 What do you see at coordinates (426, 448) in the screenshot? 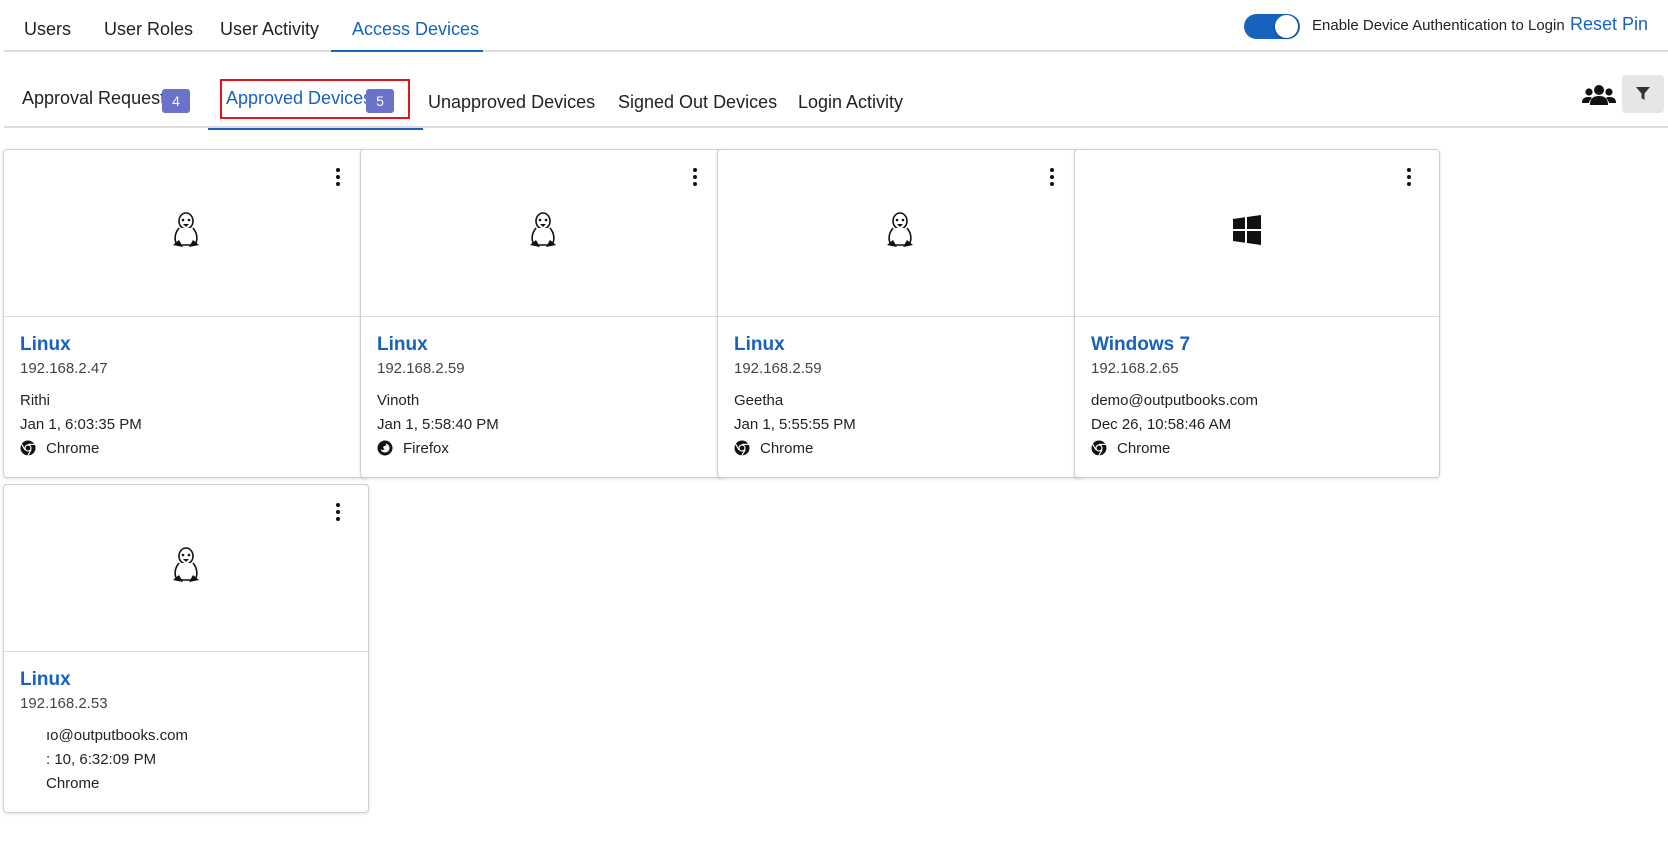
I see `device-browser-label: Firefox` at bounding box center [426, 448].